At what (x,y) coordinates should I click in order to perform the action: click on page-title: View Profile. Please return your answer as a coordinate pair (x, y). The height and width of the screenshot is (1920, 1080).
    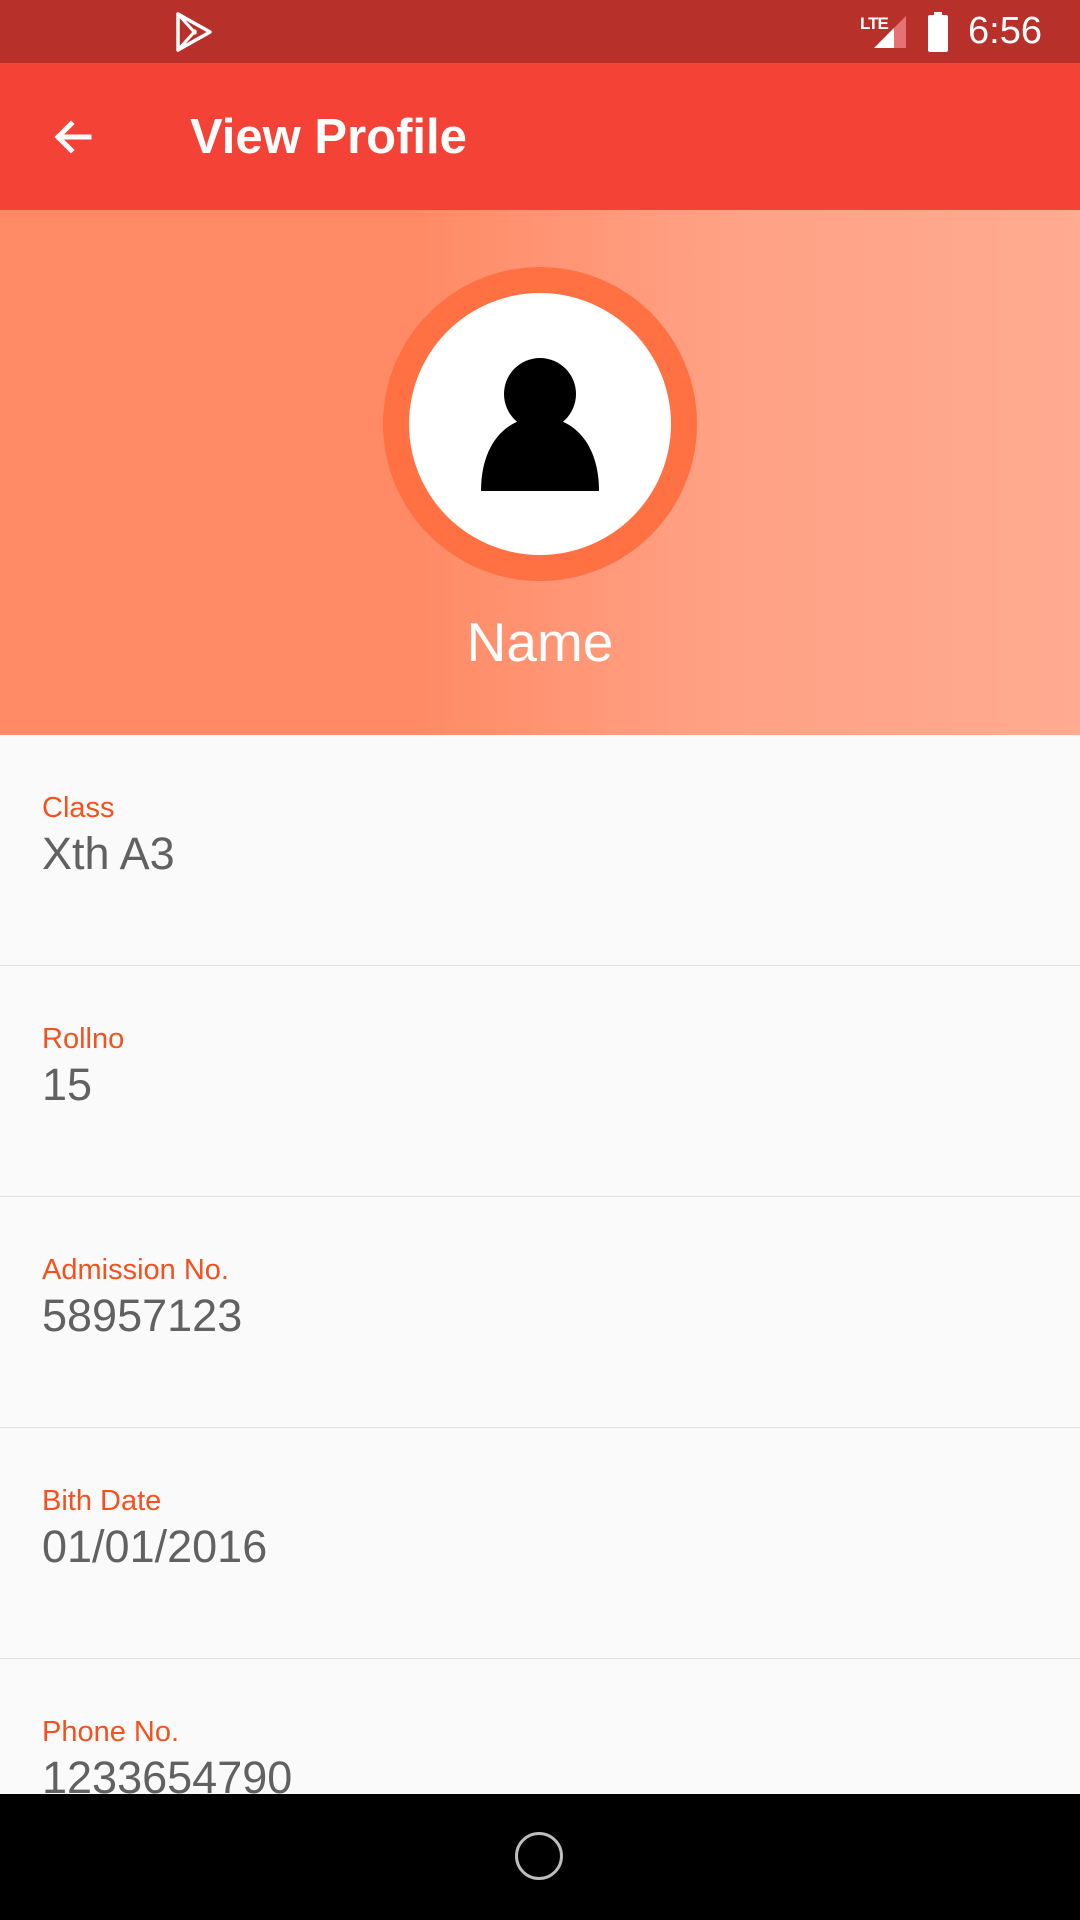
    Looking at the image, I should click on (328, 136).